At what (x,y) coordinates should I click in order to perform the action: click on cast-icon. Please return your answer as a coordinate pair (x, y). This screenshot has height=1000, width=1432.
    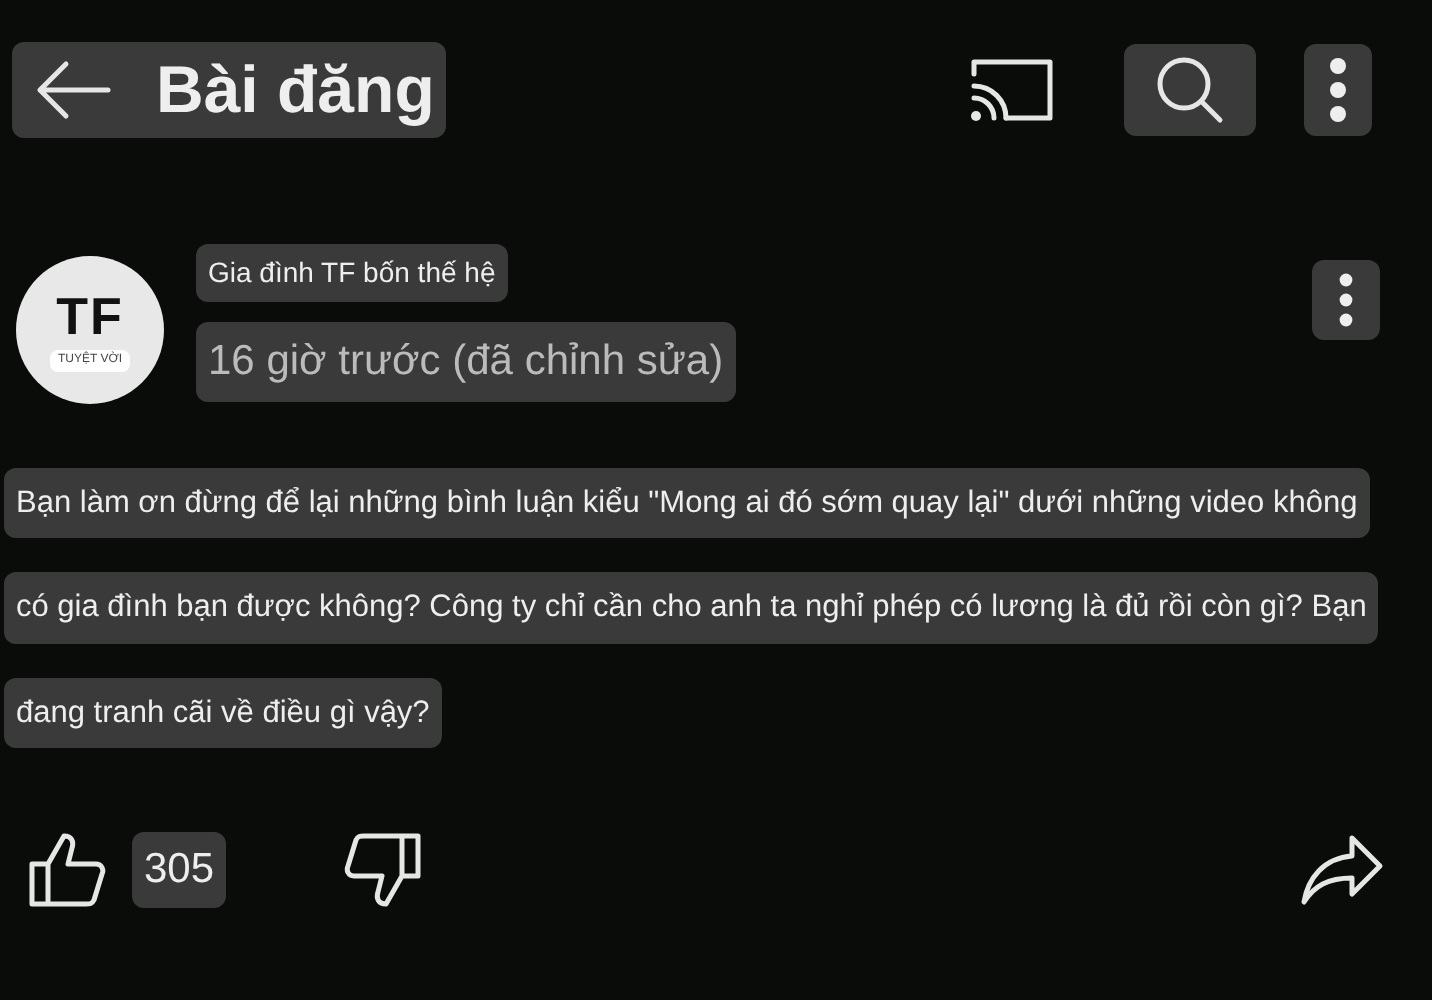
    Looking at the image, I should click on (1012, 90).